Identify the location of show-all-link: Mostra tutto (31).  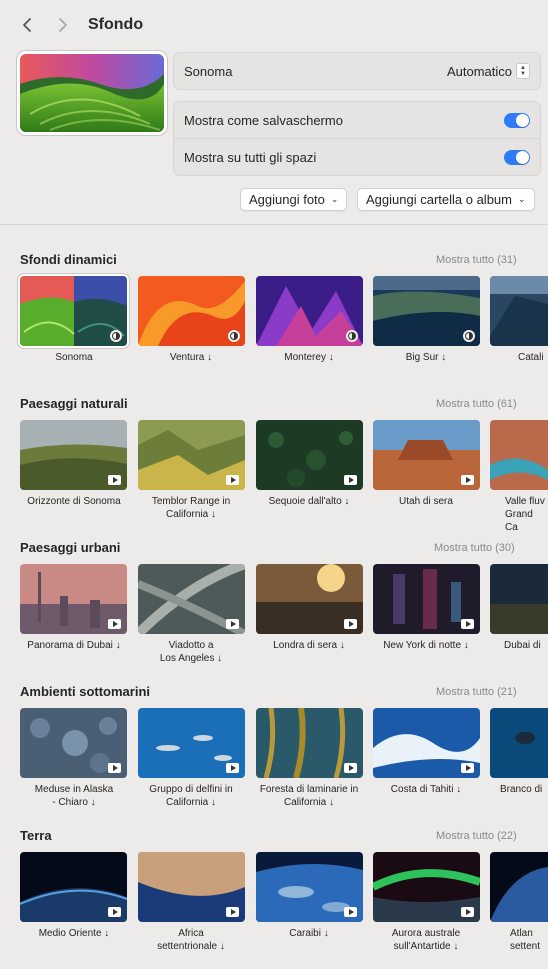
(476, 260).